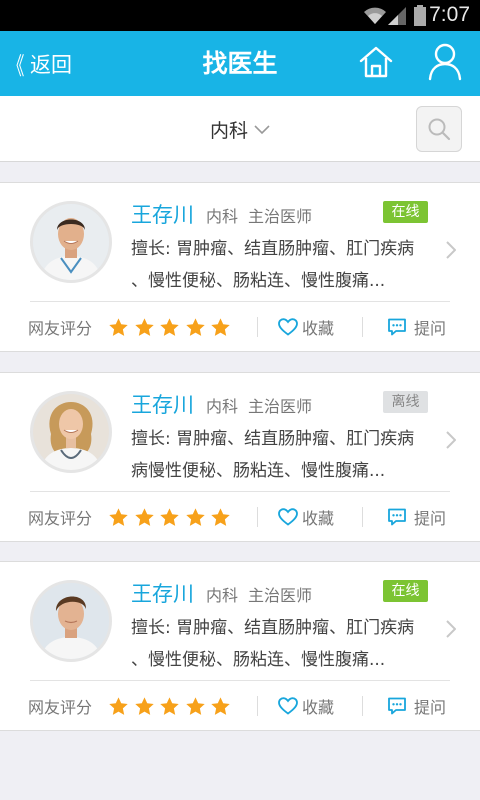 The width and height of the screenshot is (480, 800). I want to click on status-time: 7:07, so click(449, 14).